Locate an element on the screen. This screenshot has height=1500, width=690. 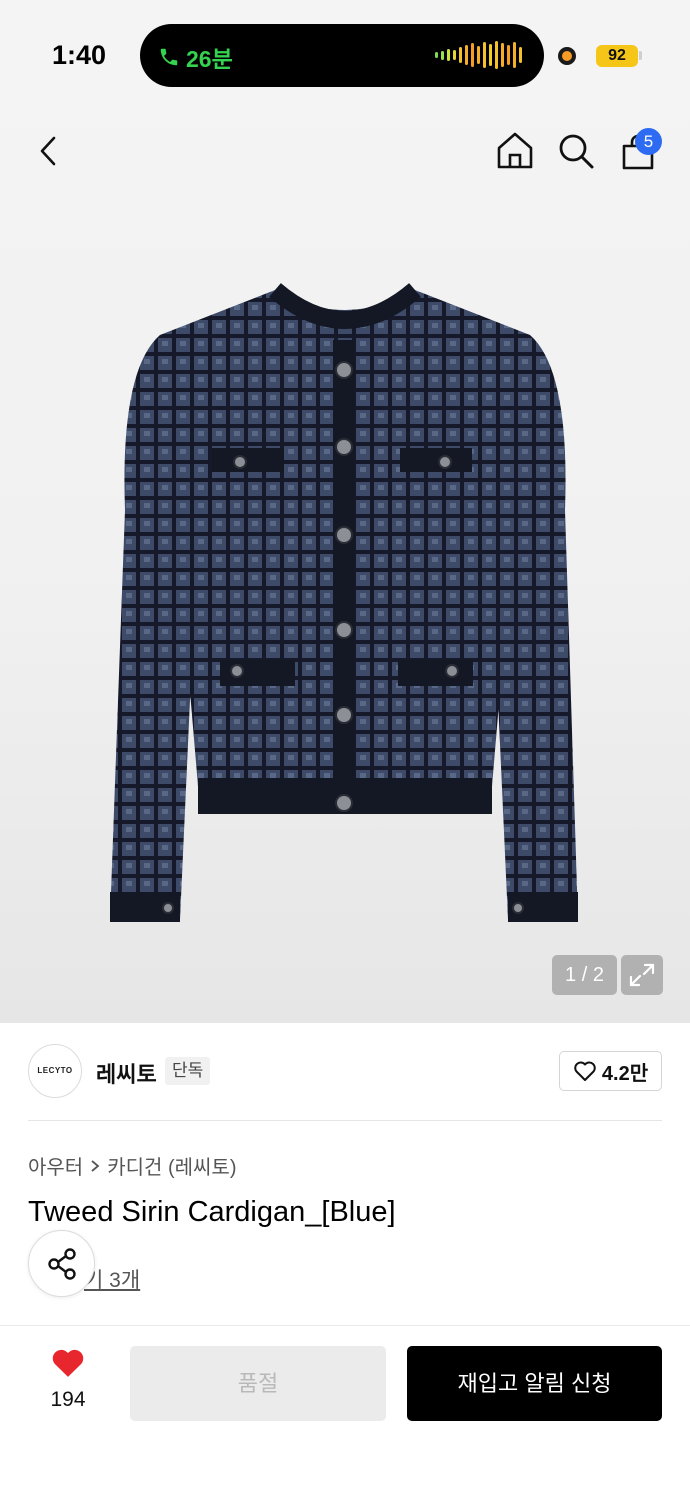
wishlist-count: 194 is located at coordinates (68, 1399).